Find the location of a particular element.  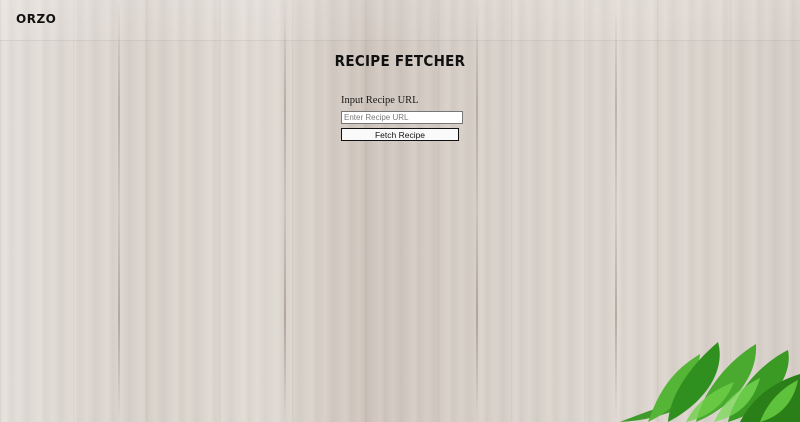

leaves-icon is located at coordinates (710, 382).